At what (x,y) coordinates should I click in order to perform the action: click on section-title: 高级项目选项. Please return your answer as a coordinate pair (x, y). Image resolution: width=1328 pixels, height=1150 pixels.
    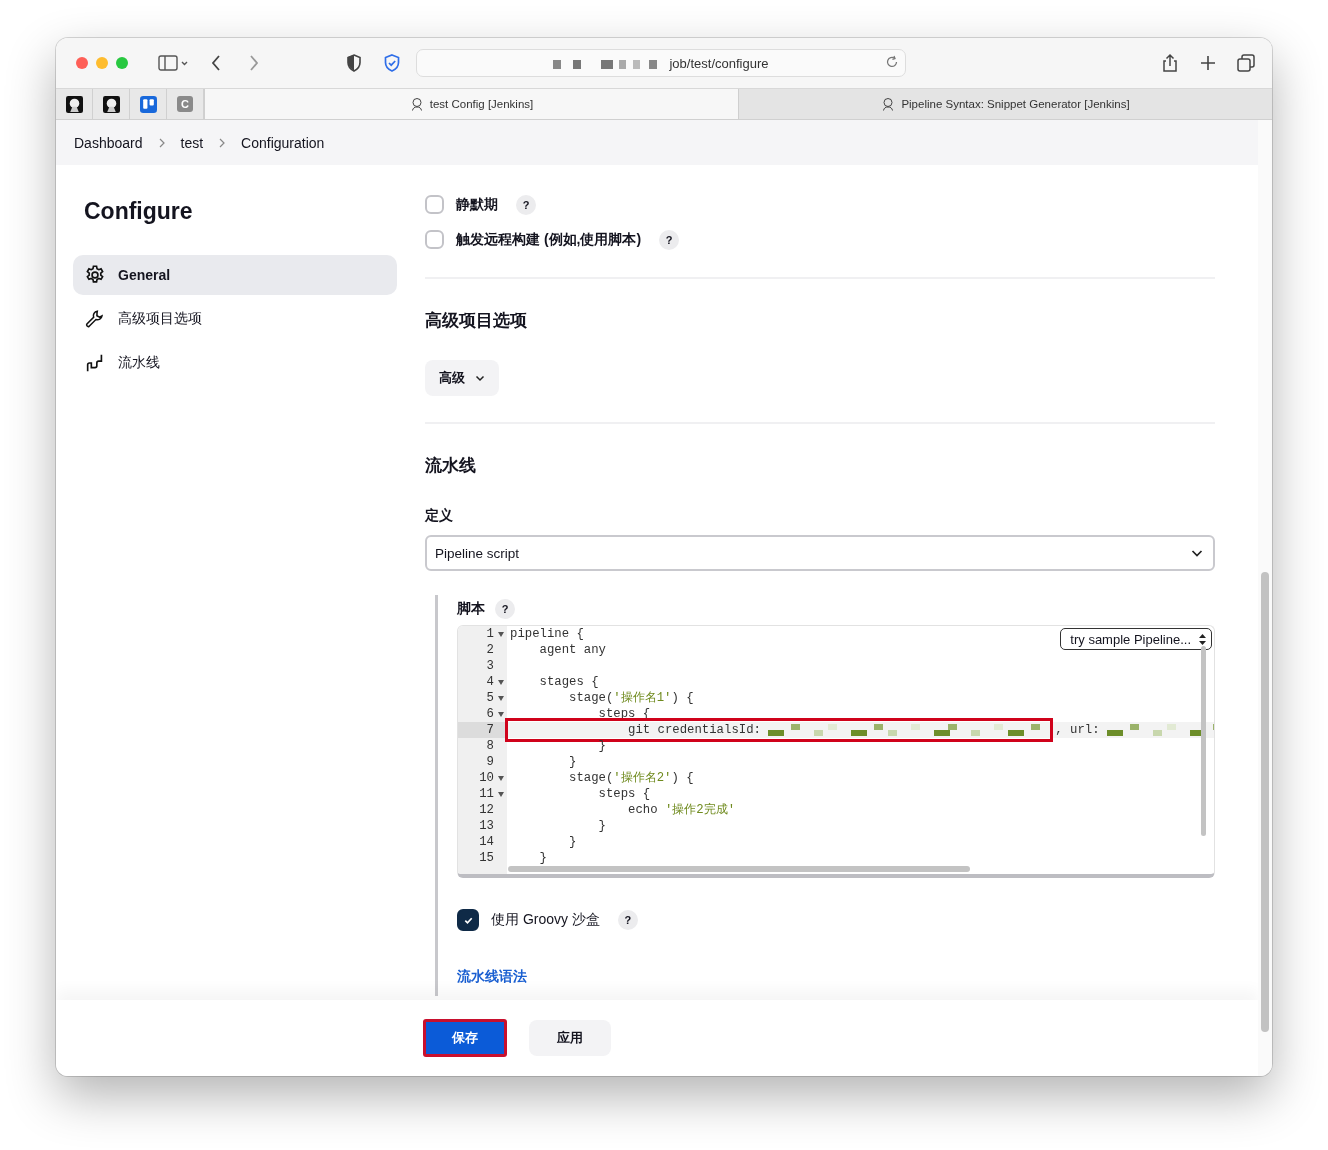
    Looking at the image, I should click on (476, 321).